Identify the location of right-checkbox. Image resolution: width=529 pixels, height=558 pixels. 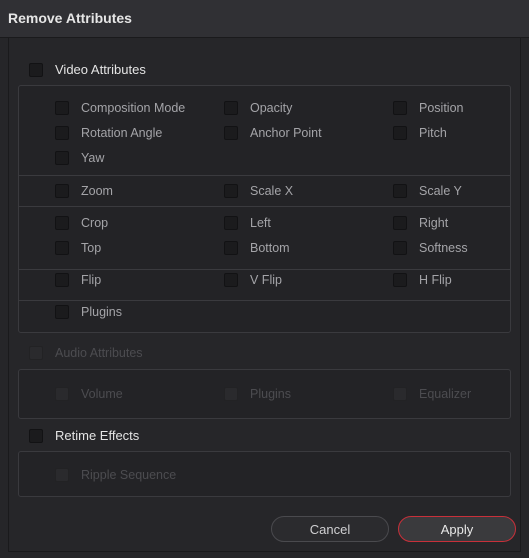
(400, 223).